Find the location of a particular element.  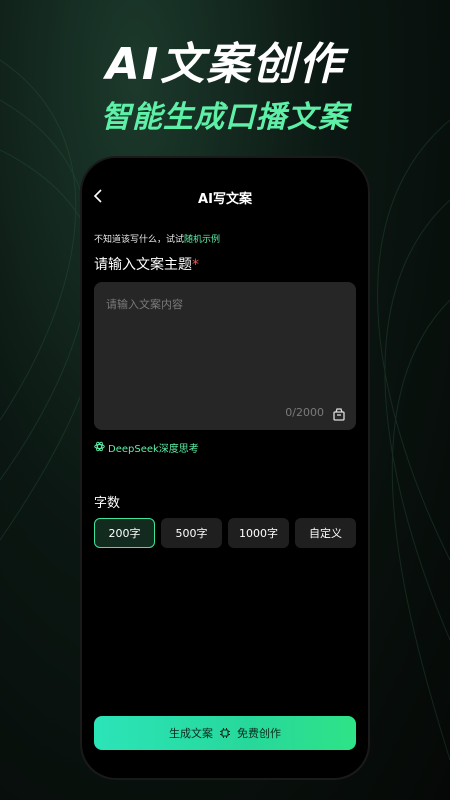

free-create-label: 免费创作 is located at coordinates (259, 733).